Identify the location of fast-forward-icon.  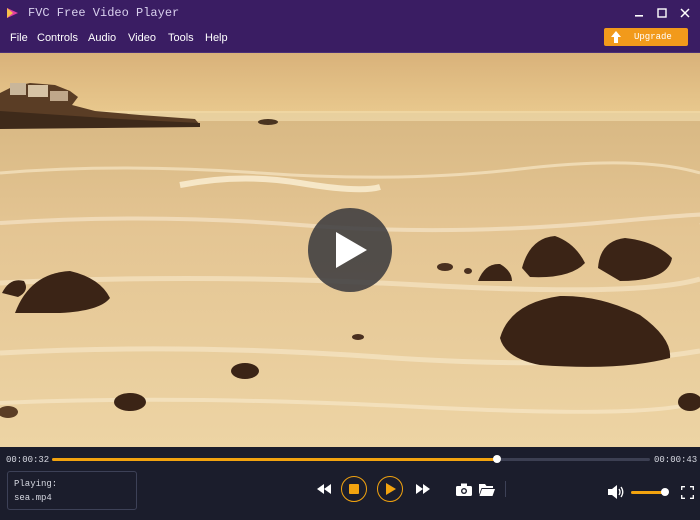
(423, 489).